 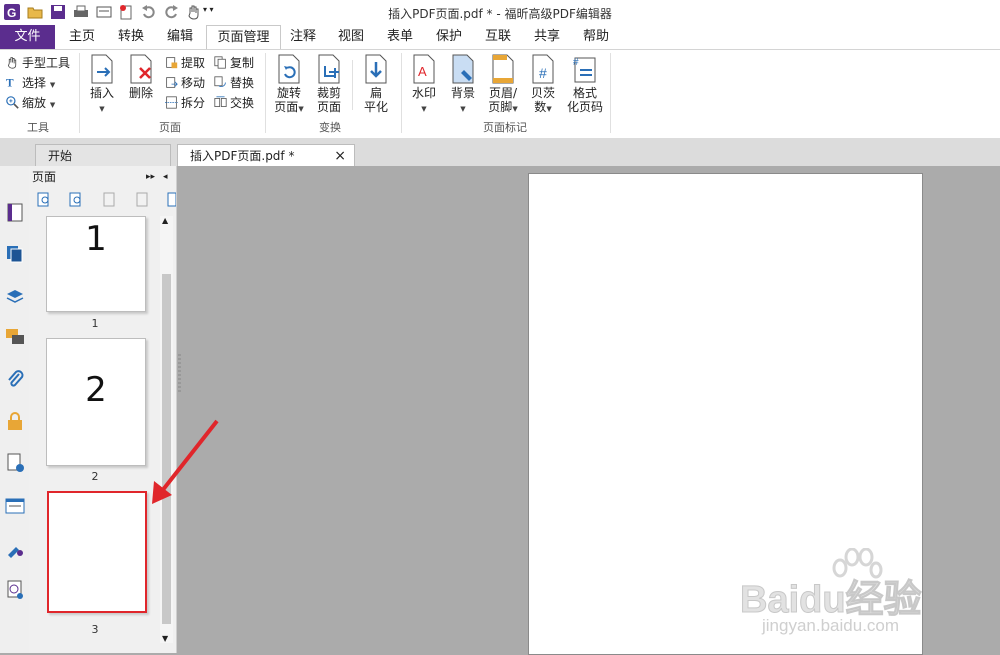 What do you see at coordinates (15, 379) in the screenshot?
I see `attachments-panel-icon` at bounding box center [15, 379].